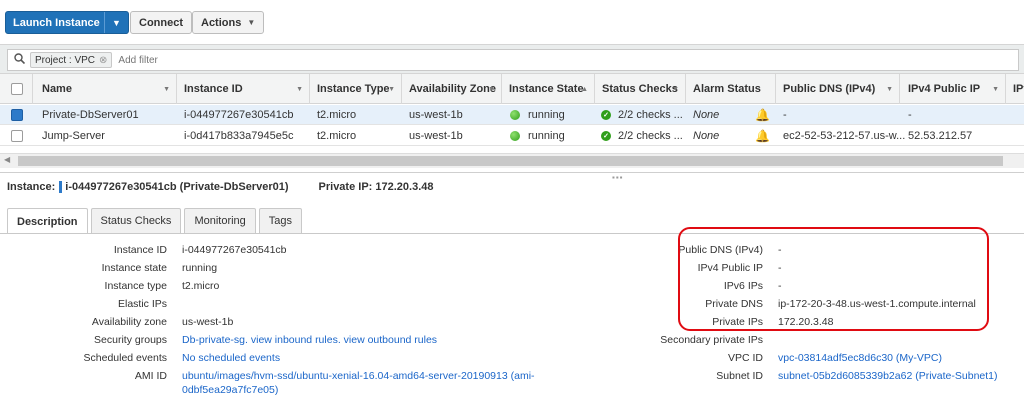 The width and height of the screenshot is (1024, 396). Describe the element at coordinates (243, 89) in the screenshot. I see `column-header-instance-id: Instance ID ▼` at that location.